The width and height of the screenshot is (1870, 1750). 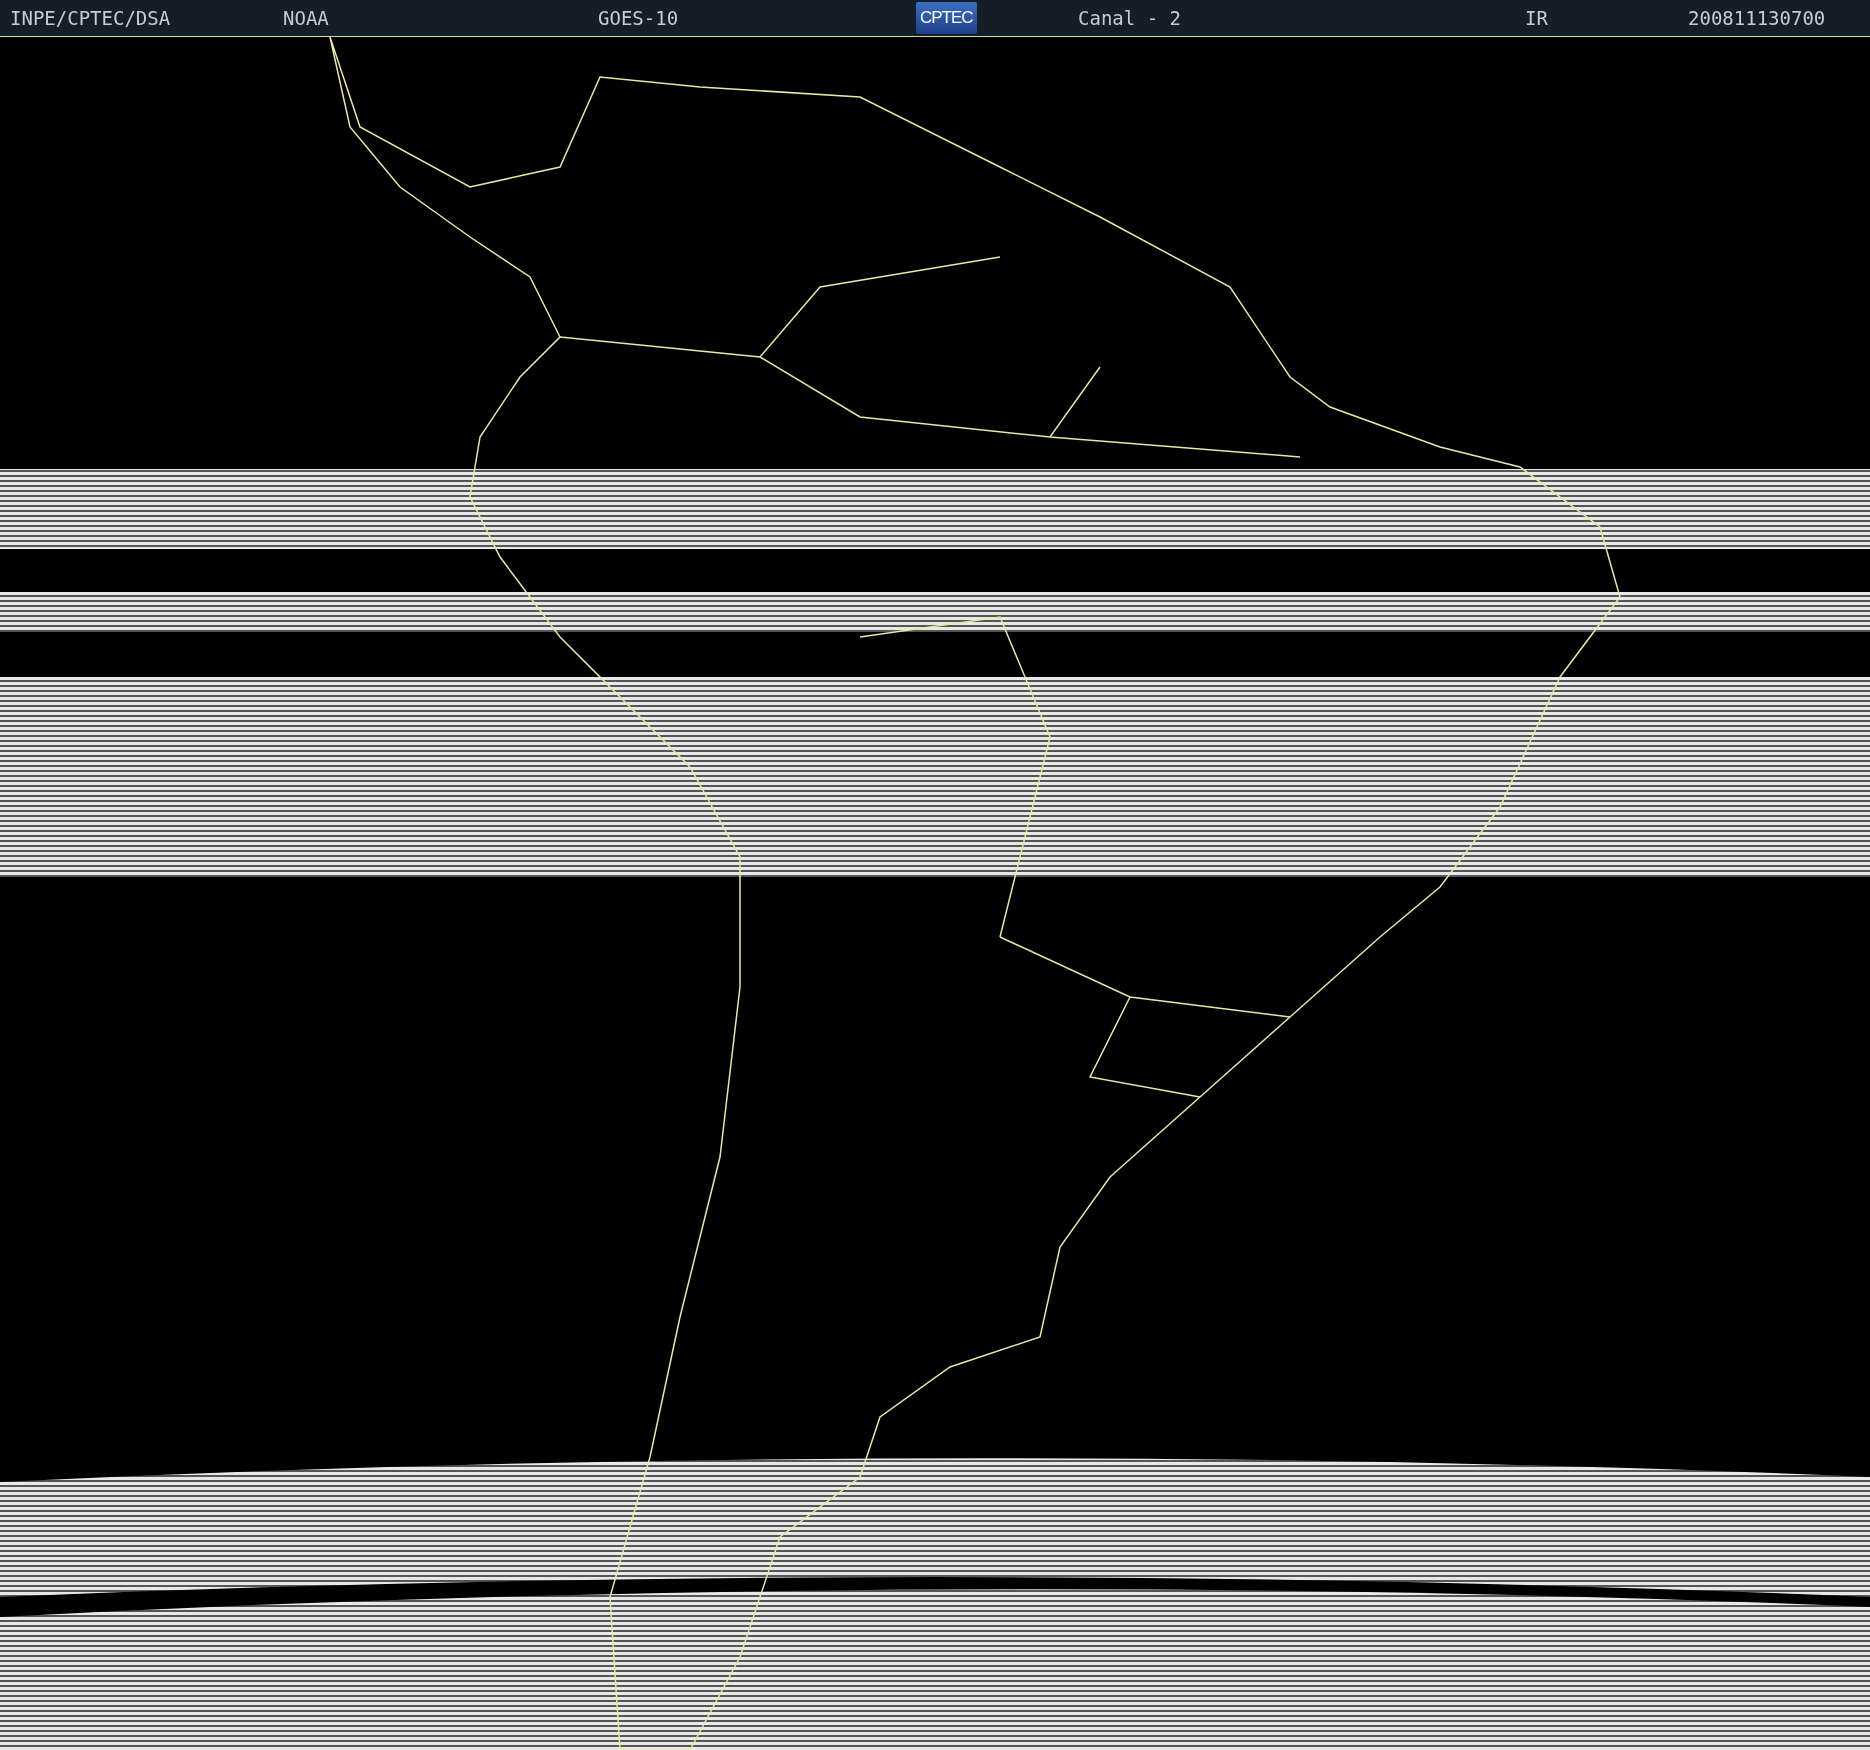 What do you see at coordinates (639, 18) in the screenshot?
I see `header-label: GOES-10` at bounding box center [639, 18].